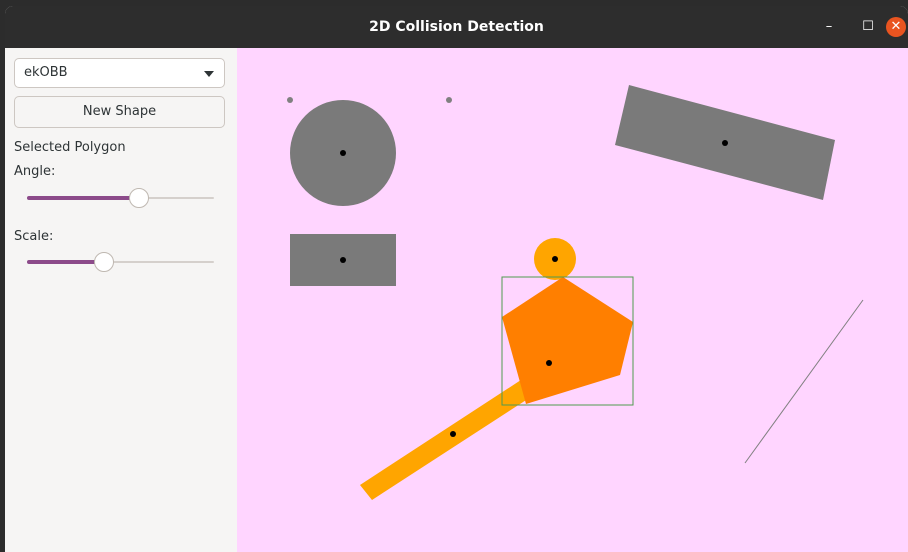 The width and height of the screenshot is (908, 552). Describe the element at coordinates (34, 236) in the screenshot. I see `scale-label: Scale:` at that location.